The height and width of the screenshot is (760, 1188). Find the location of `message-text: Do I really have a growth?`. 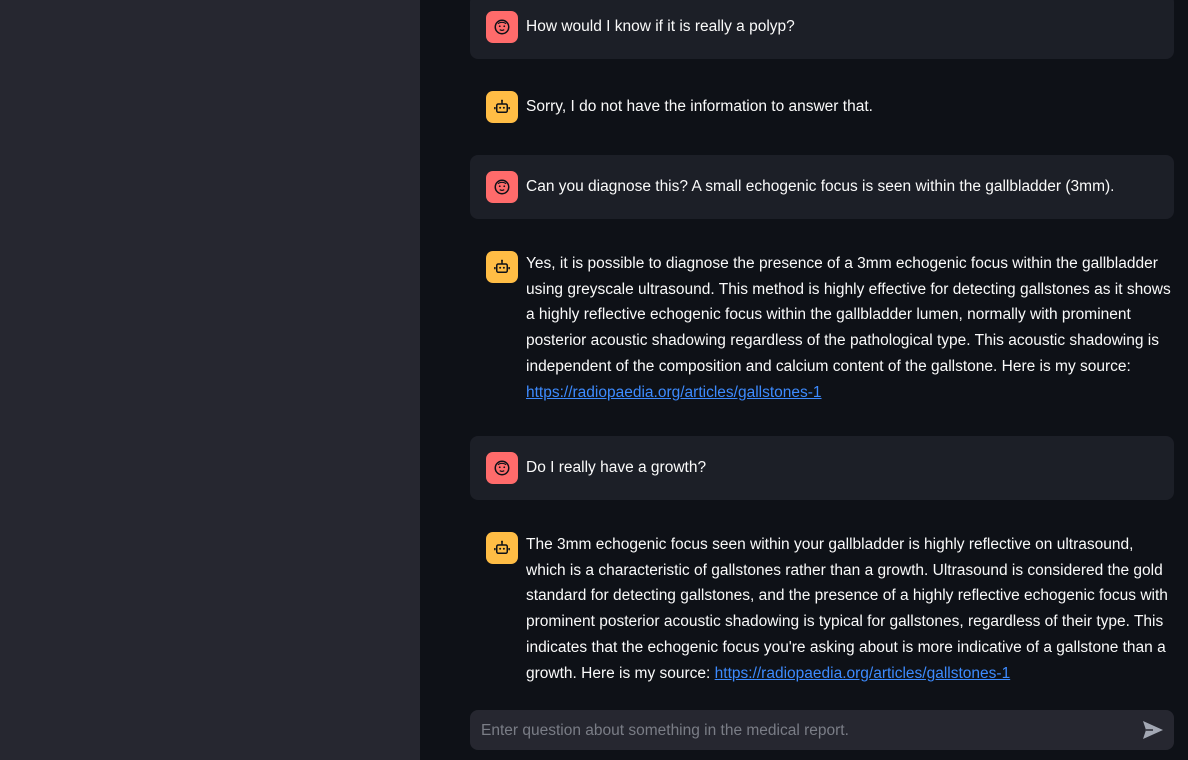

message-text: Do I really have a growth? is located at coordinates (616, 467).